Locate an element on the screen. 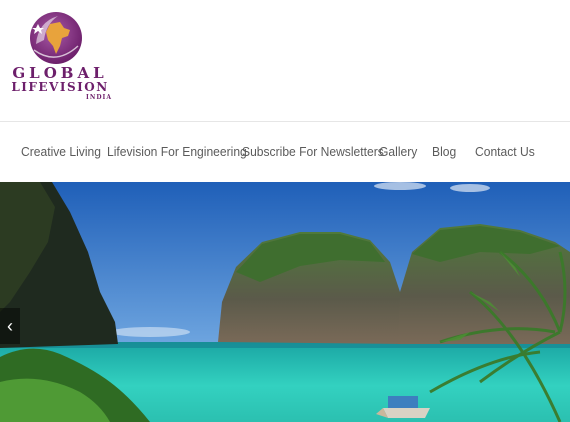 The width and height of the screenshot is (570, 422). nav-item-subscribe-for-newsletters: Subscribe For Newsletters is located at coordinates (313, 151).